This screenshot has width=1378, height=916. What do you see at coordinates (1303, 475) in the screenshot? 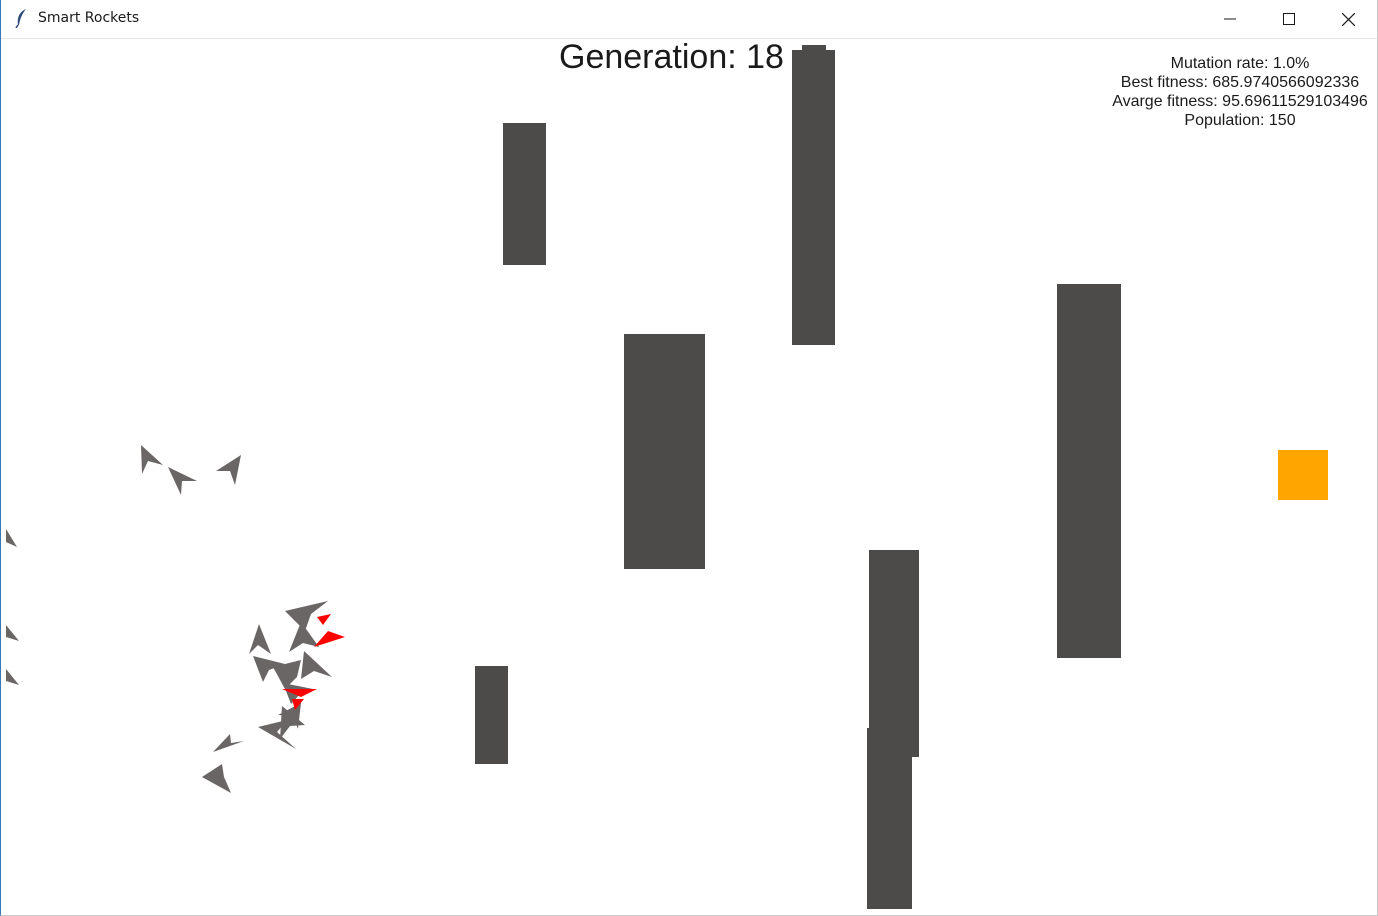
I see `target` at bounding box center [1303, 475].